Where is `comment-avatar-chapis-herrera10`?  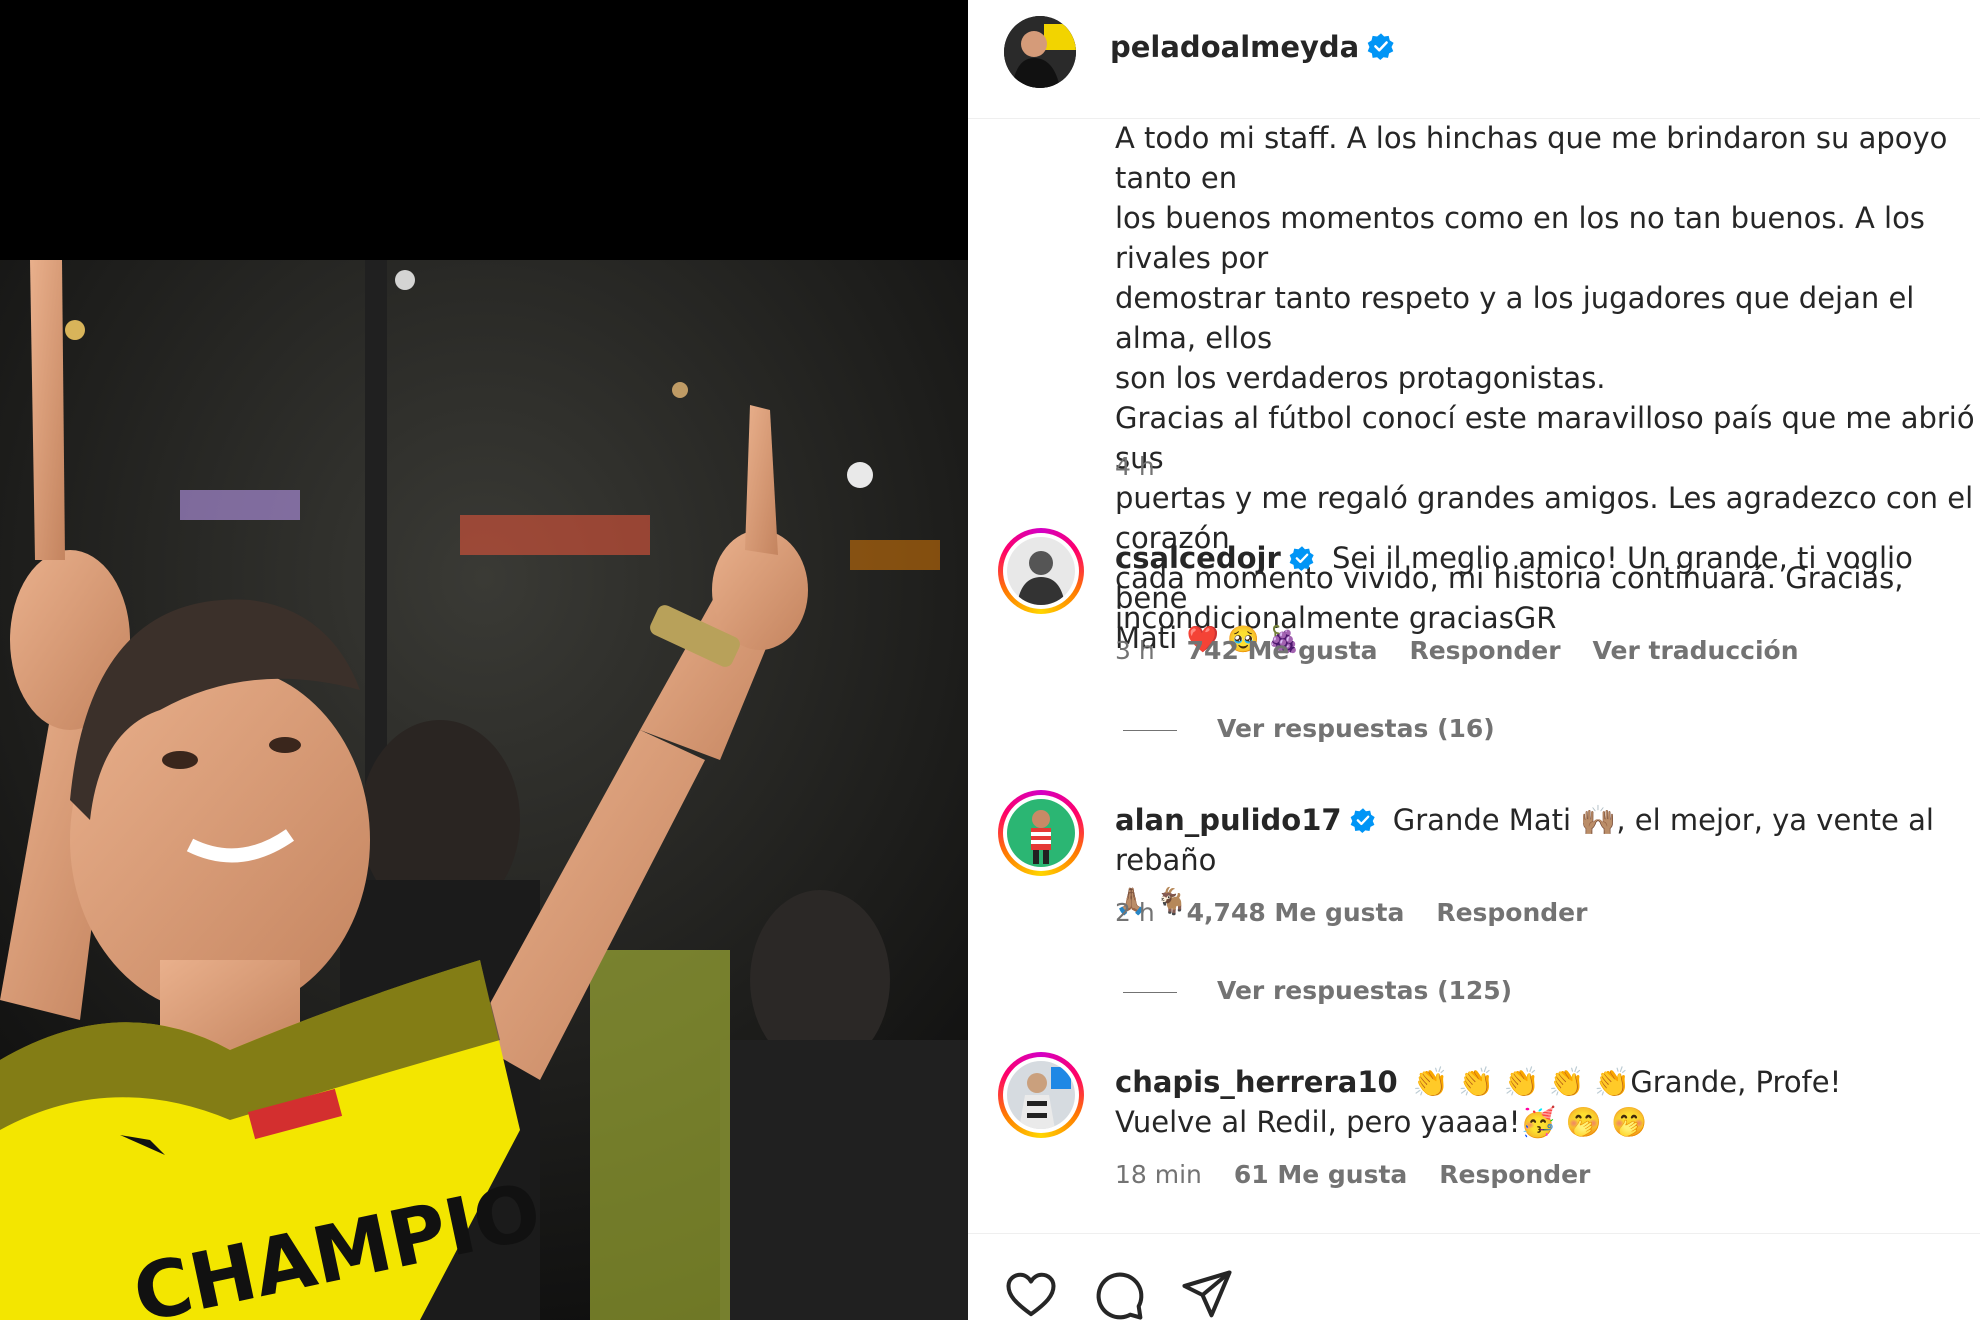
comment-avatar-chapis-herrera10 is located at coordinates (1041, 1095).